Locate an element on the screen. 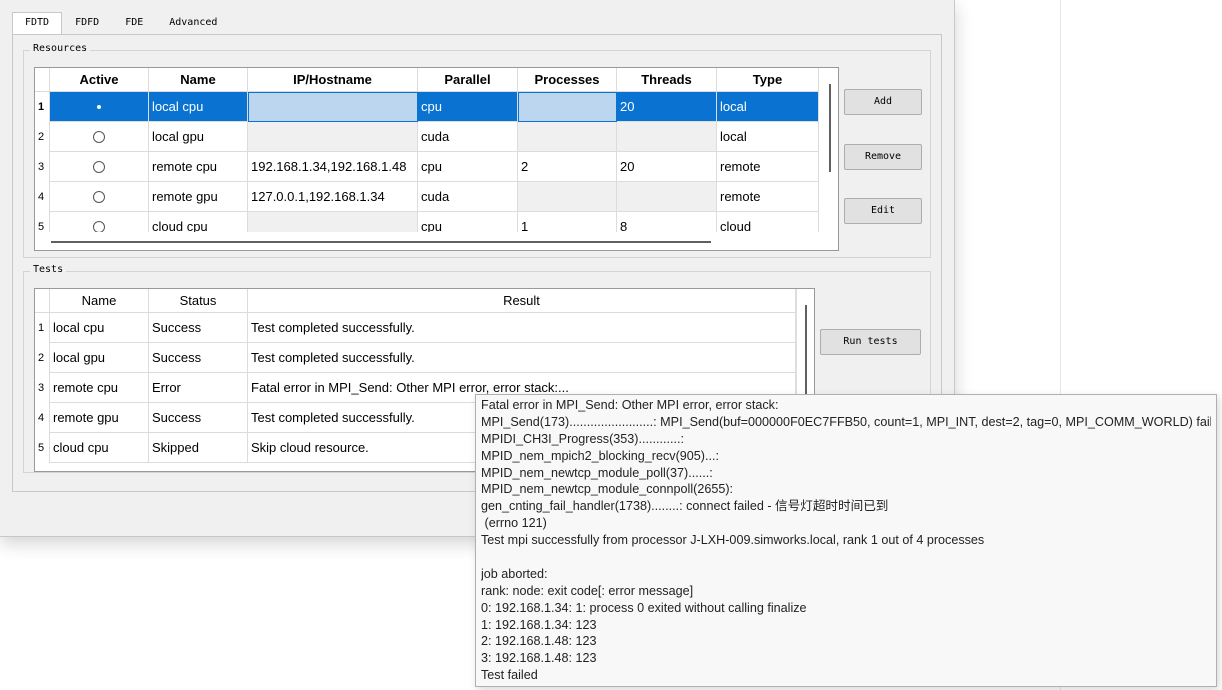  run-tests-button: Run tests is located at coordinates (870, 342).